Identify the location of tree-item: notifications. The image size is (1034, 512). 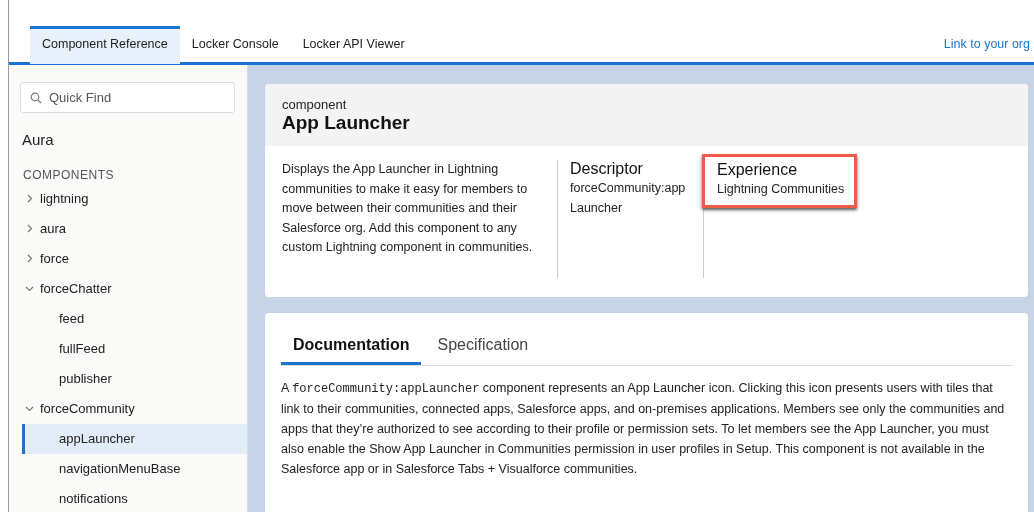
(128, 497).